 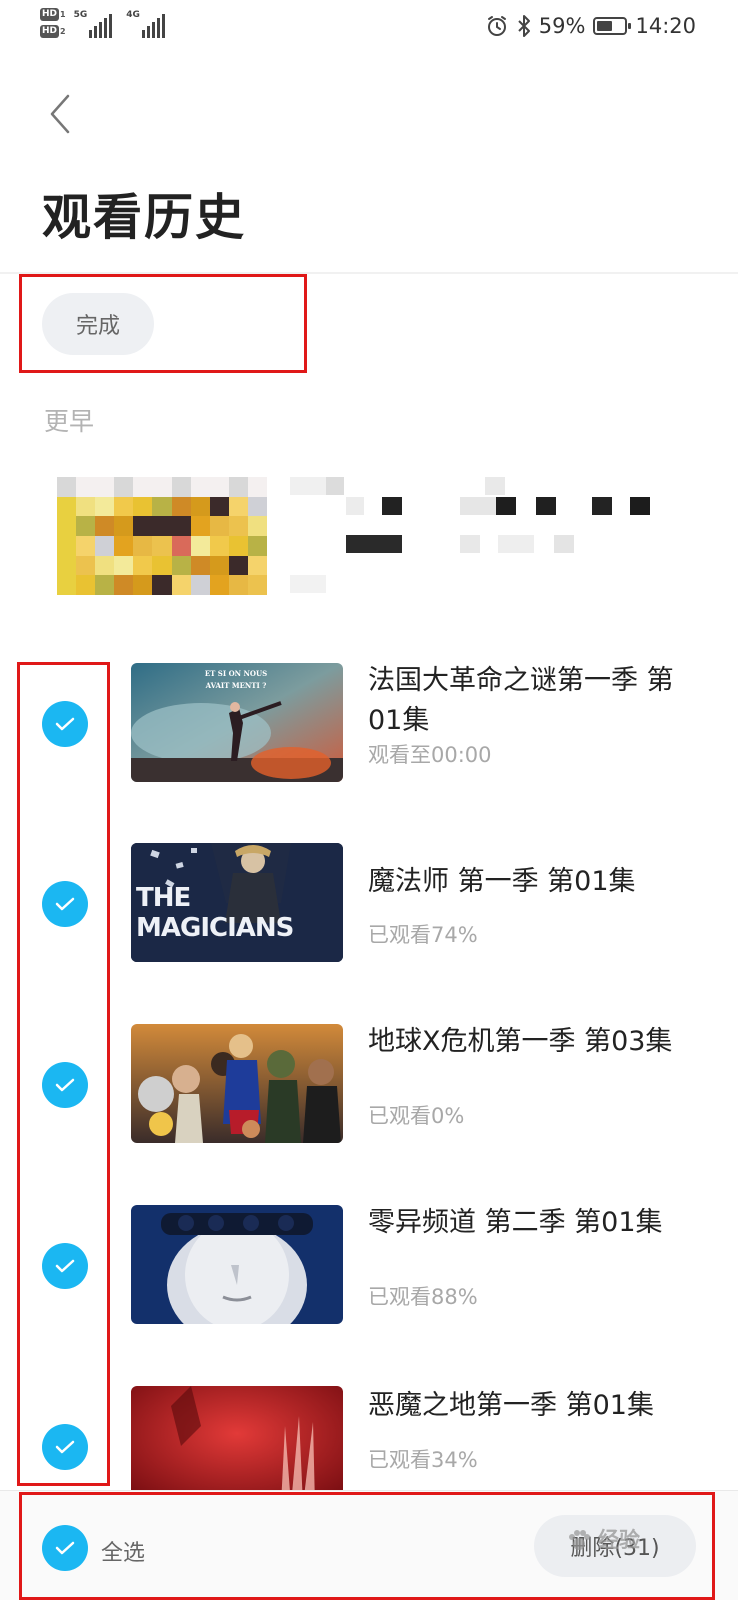 What do you see at coordinates (369, 1084) in the screenshot?
I see `list-item: 地球X危机第一季 第03集 已观看0%` at bounding box center [369, 1084].